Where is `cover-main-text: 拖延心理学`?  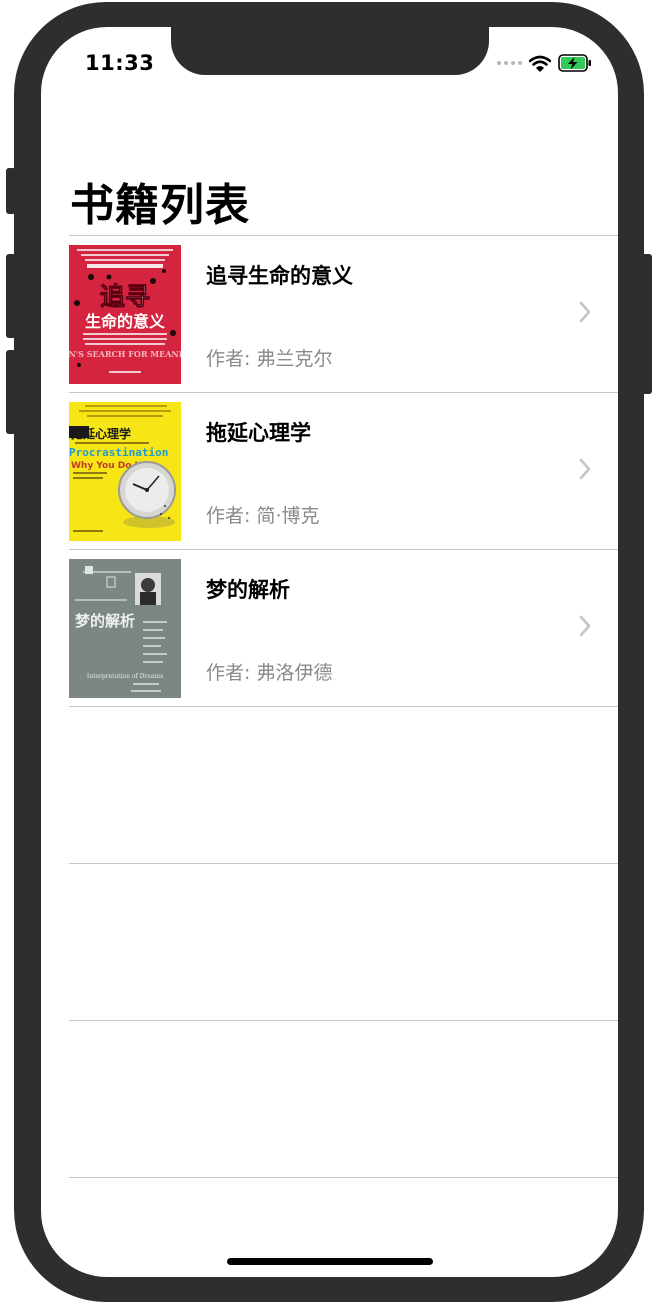 cover-main-text: 拖延心理学 is located at coordinates (101, 433).